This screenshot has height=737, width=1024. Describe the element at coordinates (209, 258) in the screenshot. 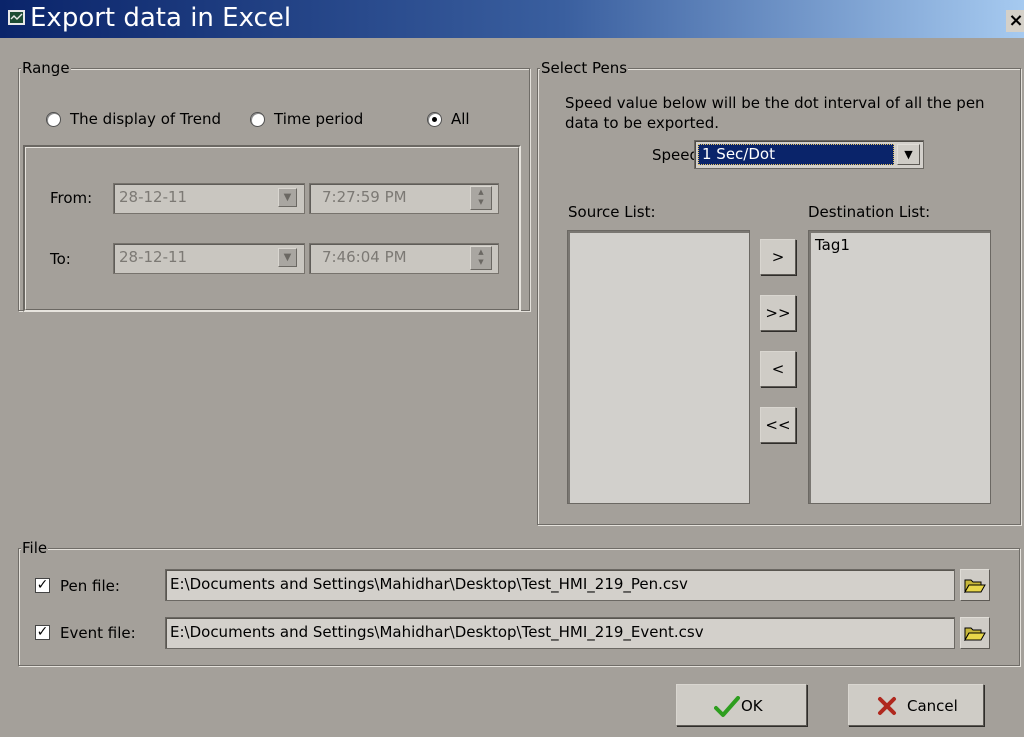

I see `to-date-field: 28-12-11 ▼` at that location.